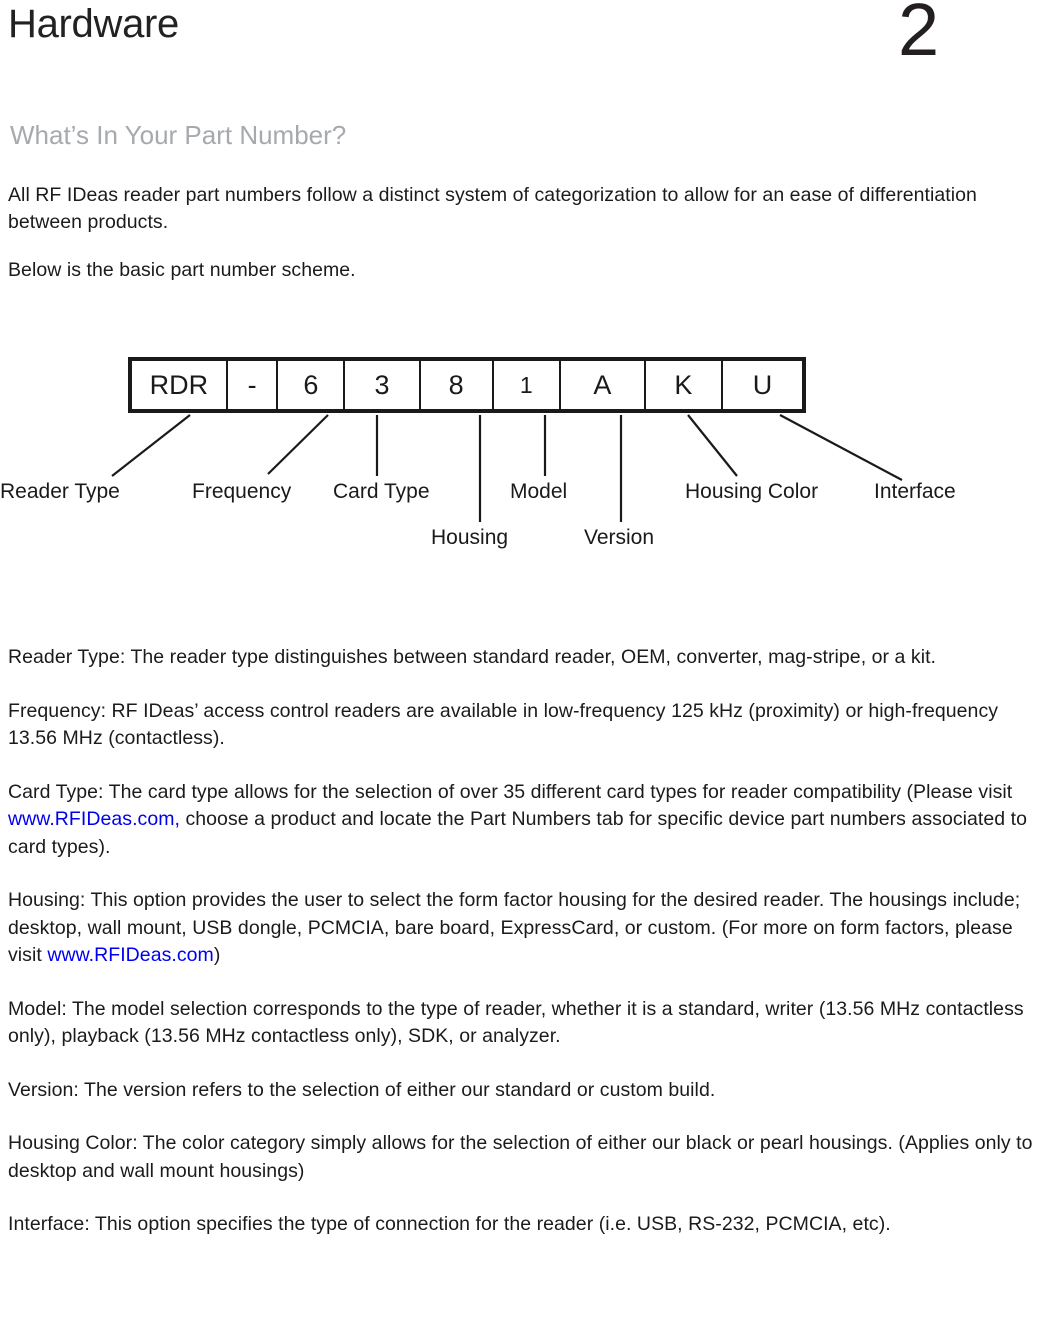 The image size is (1043, 1332). I want to click on page-title: Hardware, so click(93, 24).